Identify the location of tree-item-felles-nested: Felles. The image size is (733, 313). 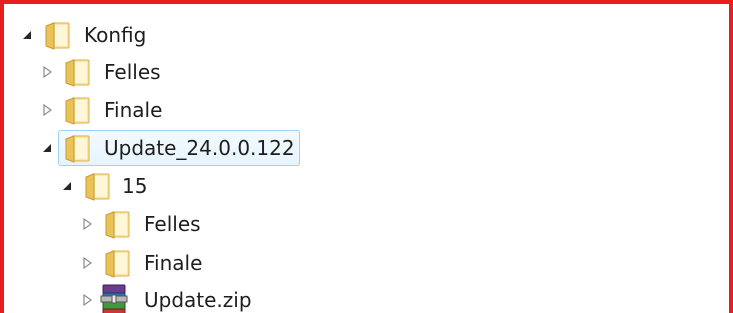
(176, 224).